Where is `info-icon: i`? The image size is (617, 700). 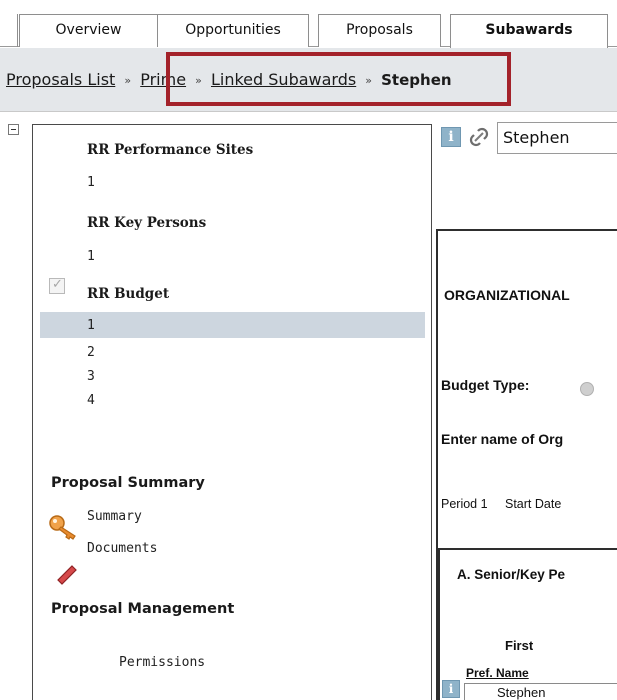 info-icon: i is located at coordinates (451, 137).